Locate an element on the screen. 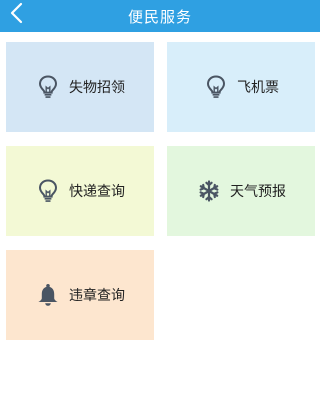 This screenshot has width=320, height=416. service-label: 快递查询 is located at coordinates (97, 192).